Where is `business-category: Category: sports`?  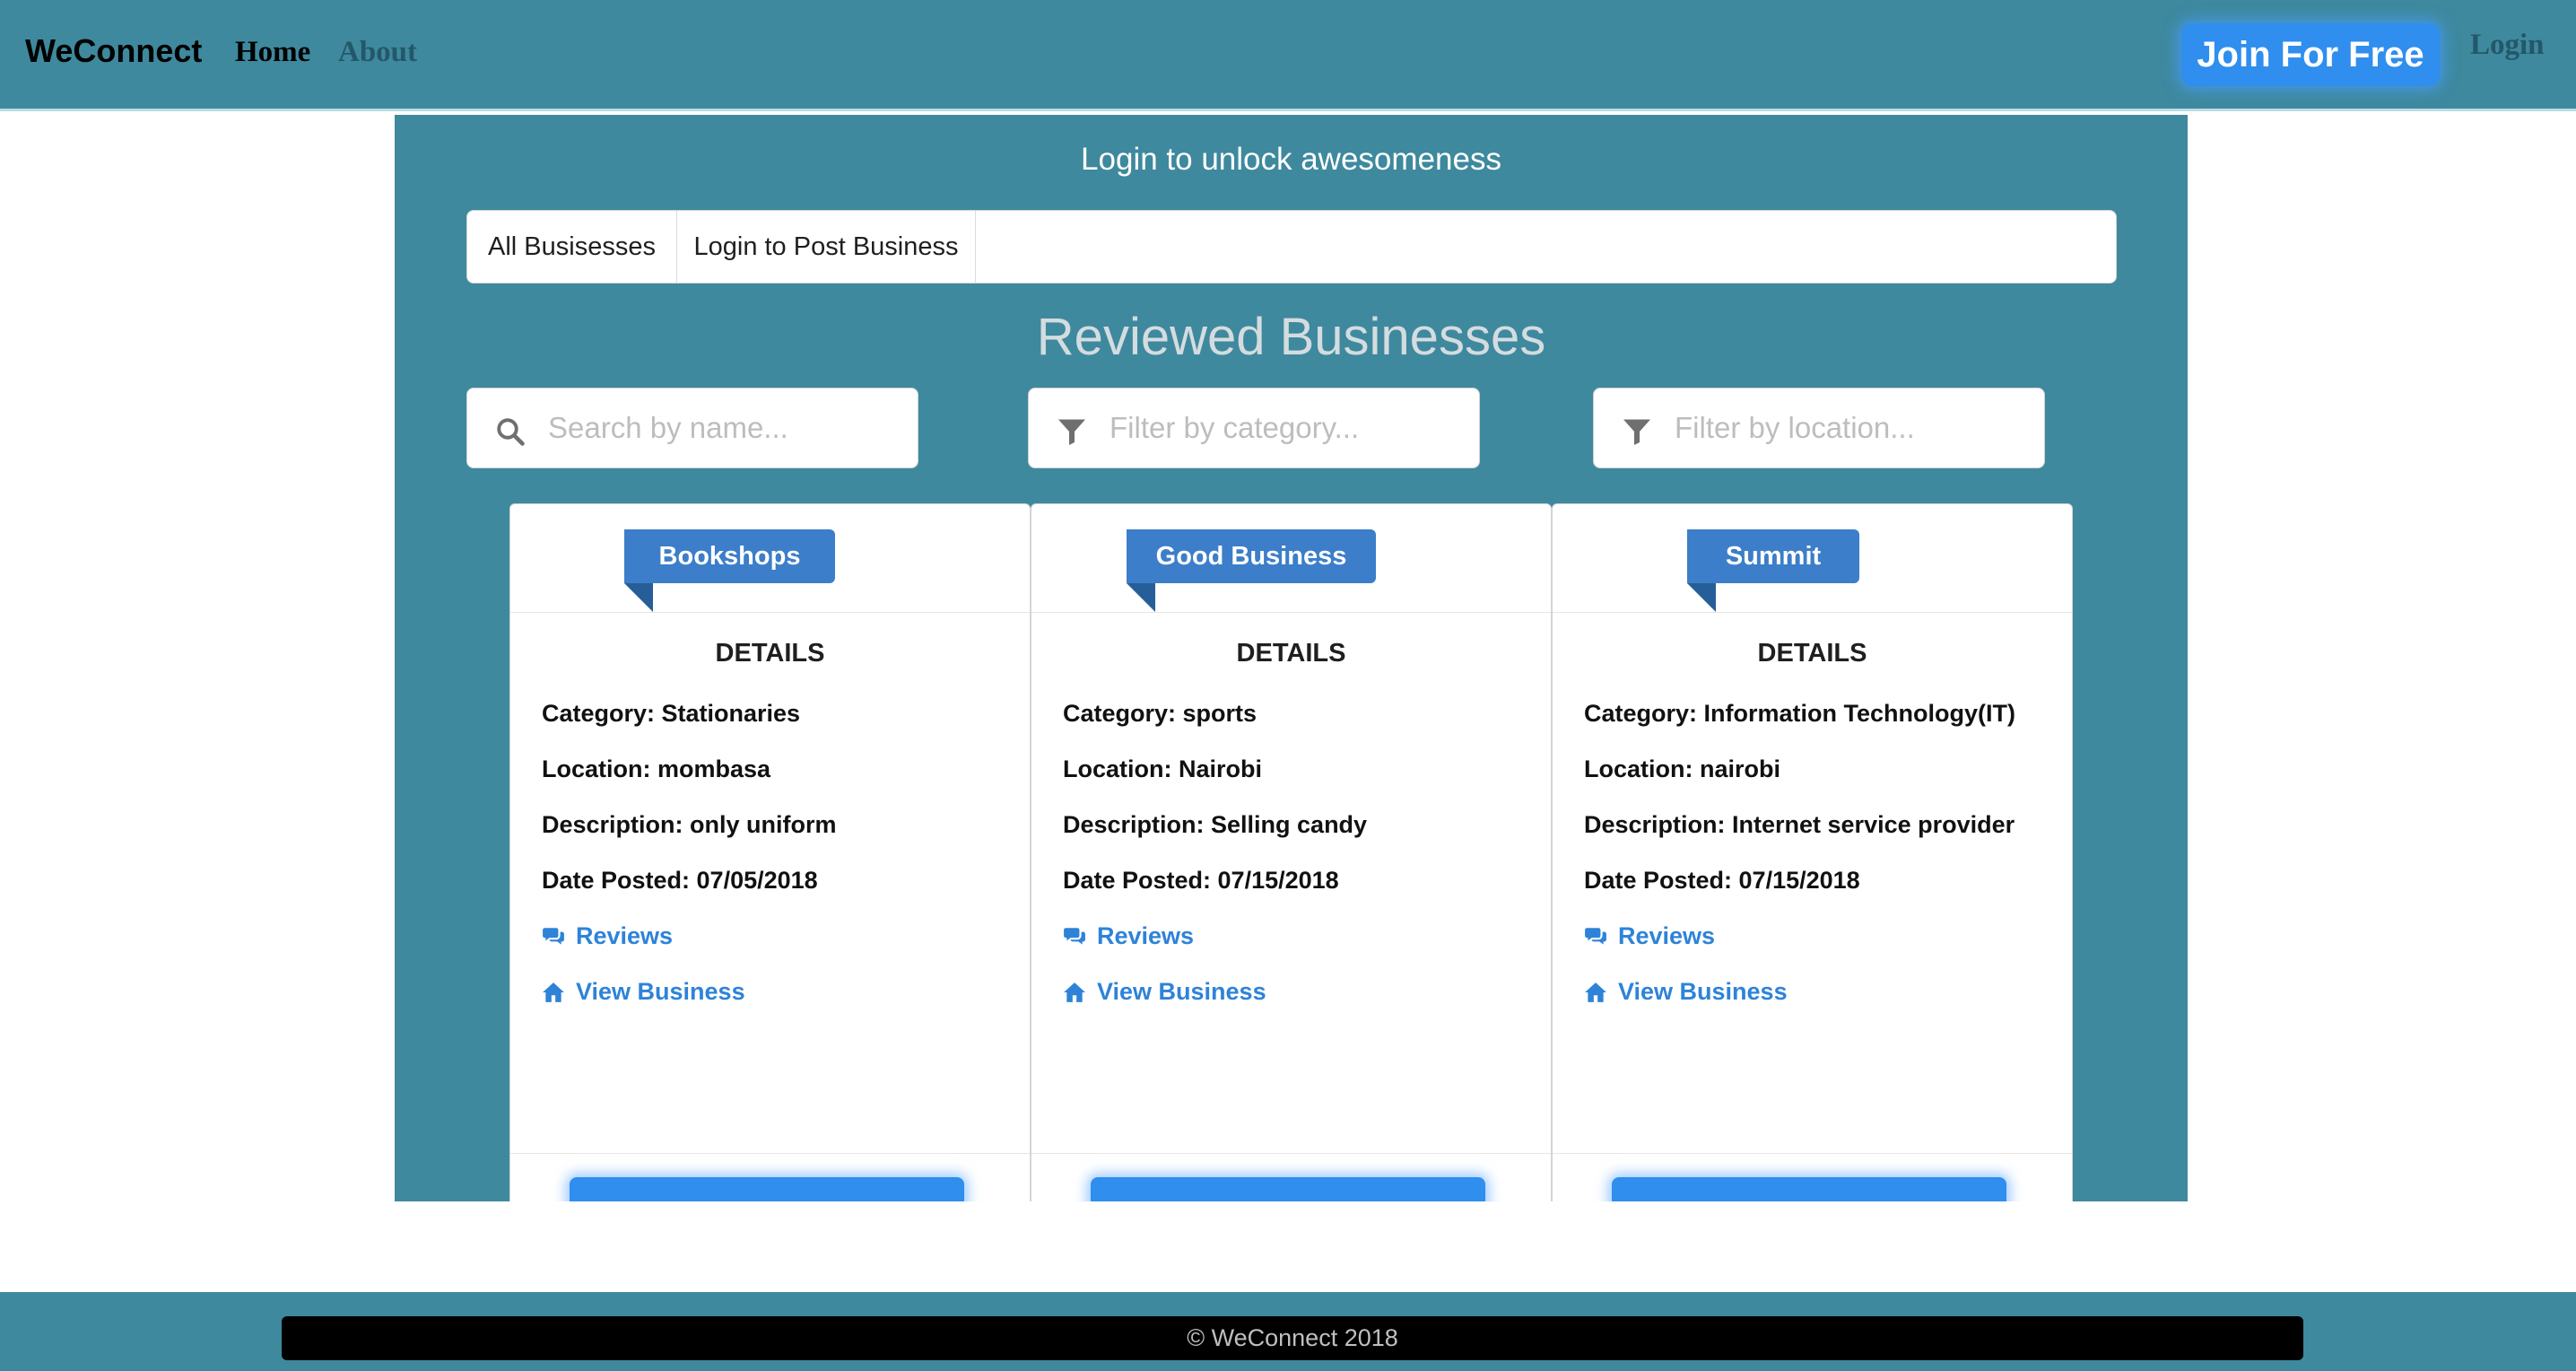
business-category: Category: sports is located at coordinates (1160, 713).